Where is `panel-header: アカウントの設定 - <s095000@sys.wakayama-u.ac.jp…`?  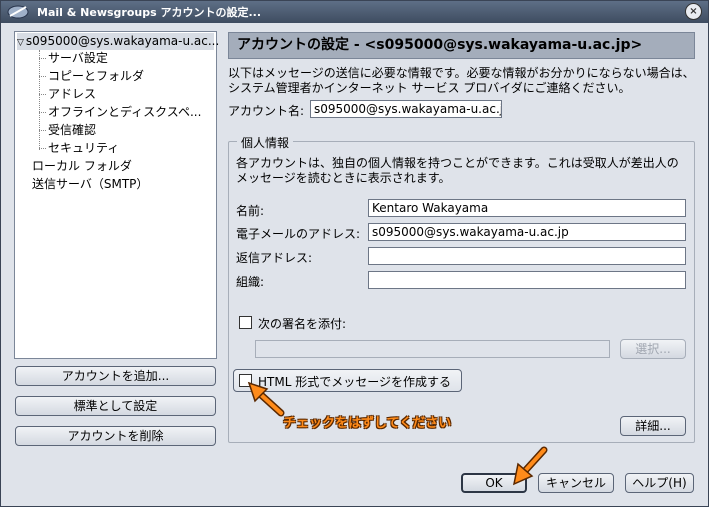
panel-header: アカウントの設定 - <s095000@sys.wakayama-u.ac.jp… is located at coordinates (461, 45).